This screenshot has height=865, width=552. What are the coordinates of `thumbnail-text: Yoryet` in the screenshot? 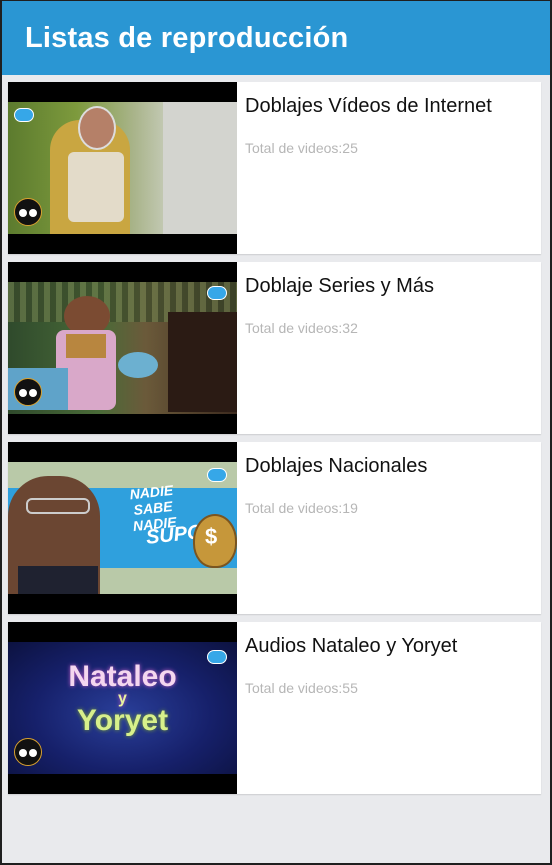 It's located at (122, 720).